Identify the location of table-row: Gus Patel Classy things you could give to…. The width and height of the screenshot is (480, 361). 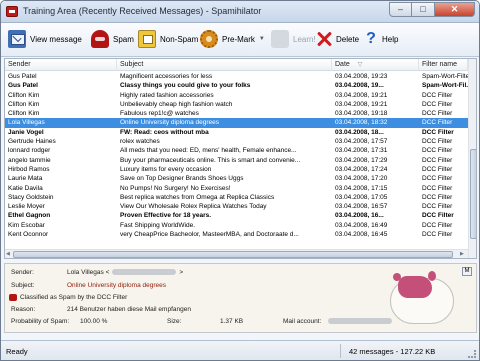
(236, 85).